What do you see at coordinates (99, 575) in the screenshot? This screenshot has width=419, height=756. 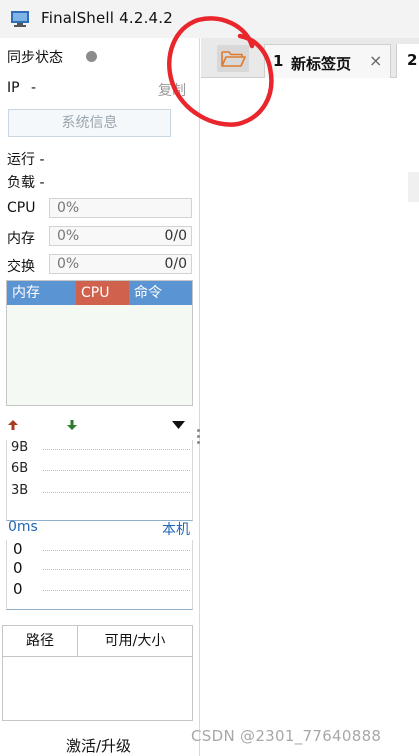 I see `latency-graph: 0 0 0` at bounding box center [99, 575].